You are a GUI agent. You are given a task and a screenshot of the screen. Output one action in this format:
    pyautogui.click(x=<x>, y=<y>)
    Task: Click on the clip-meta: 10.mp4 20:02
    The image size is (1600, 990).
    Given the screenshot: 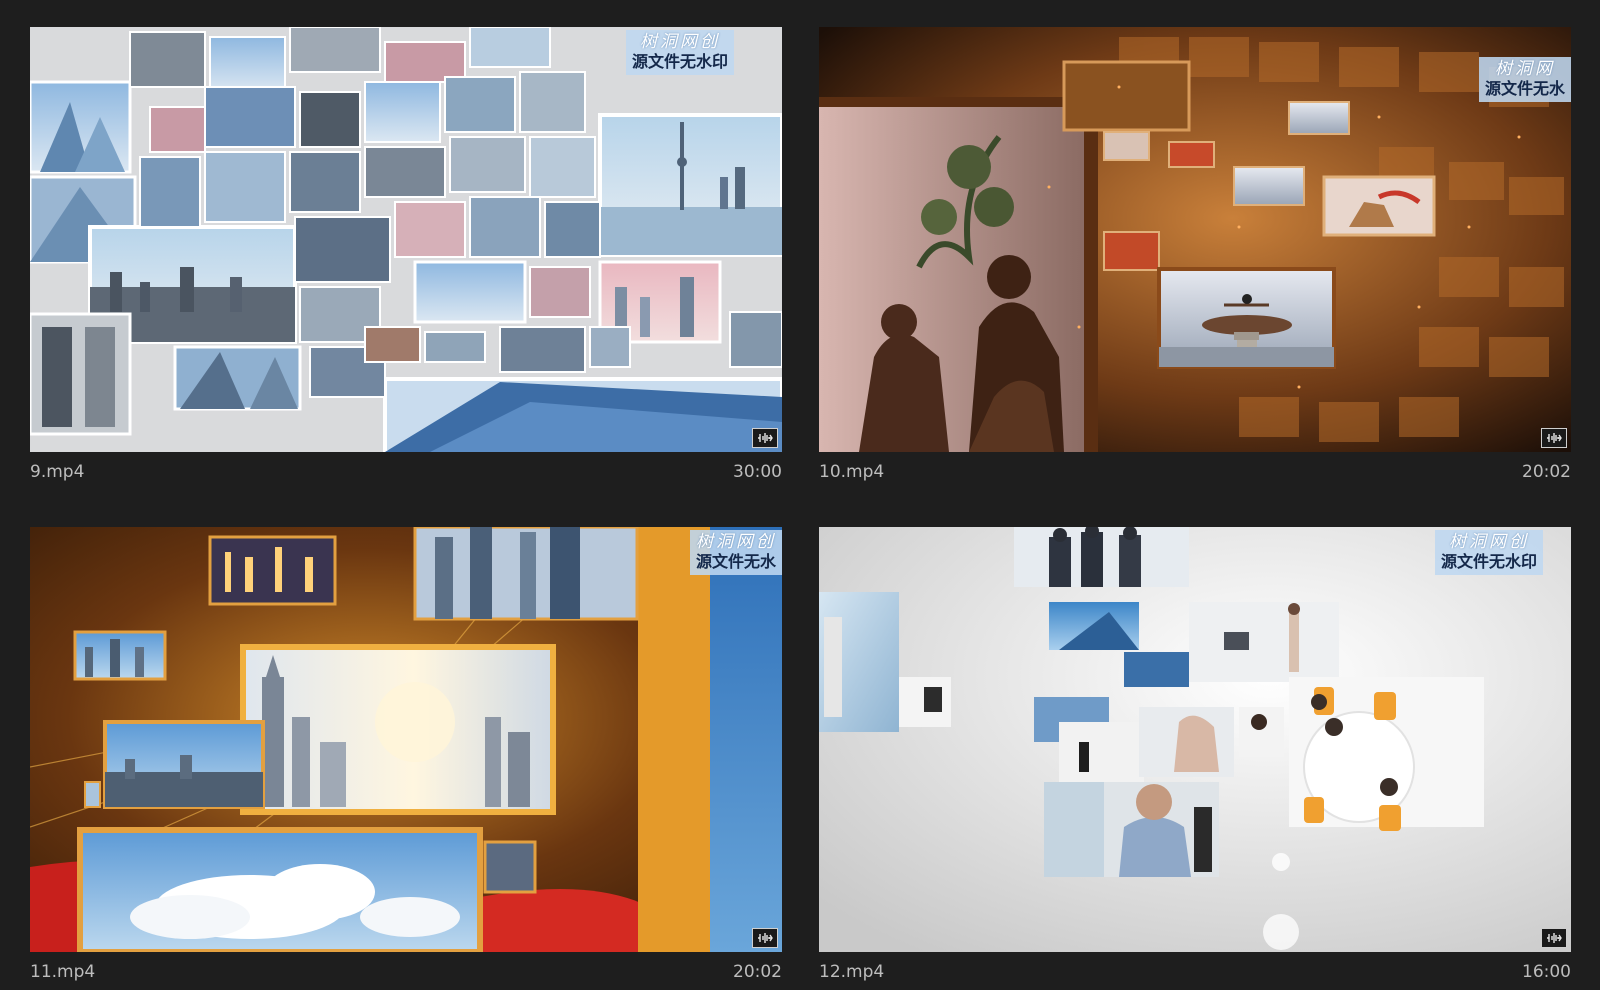 What is the action you would take?
    pyautogui.click(x=1195, y=472)
    